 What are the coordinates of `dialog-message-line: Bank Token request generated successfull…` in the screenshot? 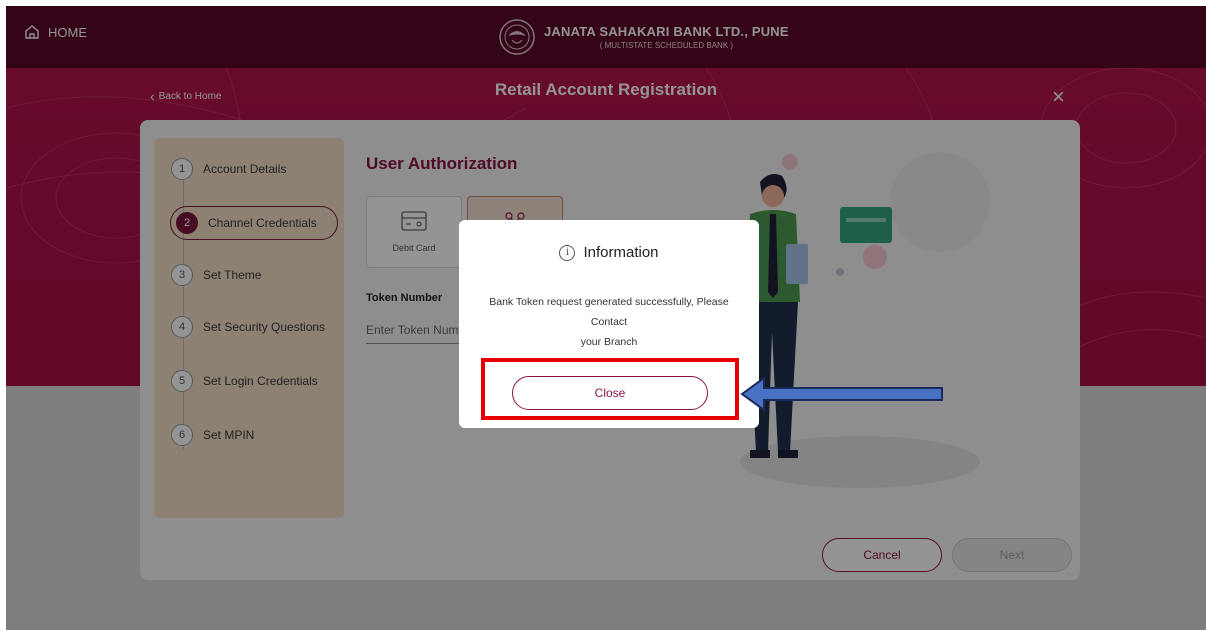 It's located at (609, 312).